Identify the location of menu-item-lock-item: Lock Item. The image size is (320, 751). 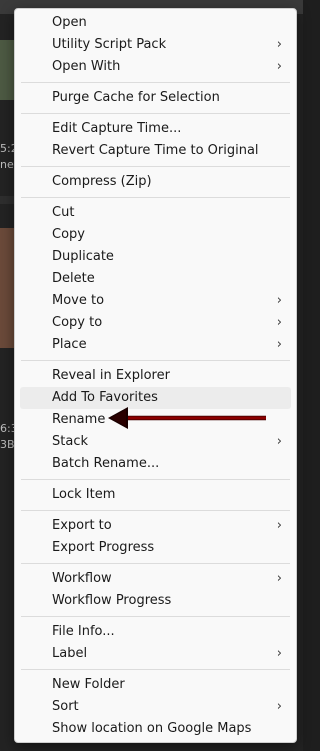
(155, 495).